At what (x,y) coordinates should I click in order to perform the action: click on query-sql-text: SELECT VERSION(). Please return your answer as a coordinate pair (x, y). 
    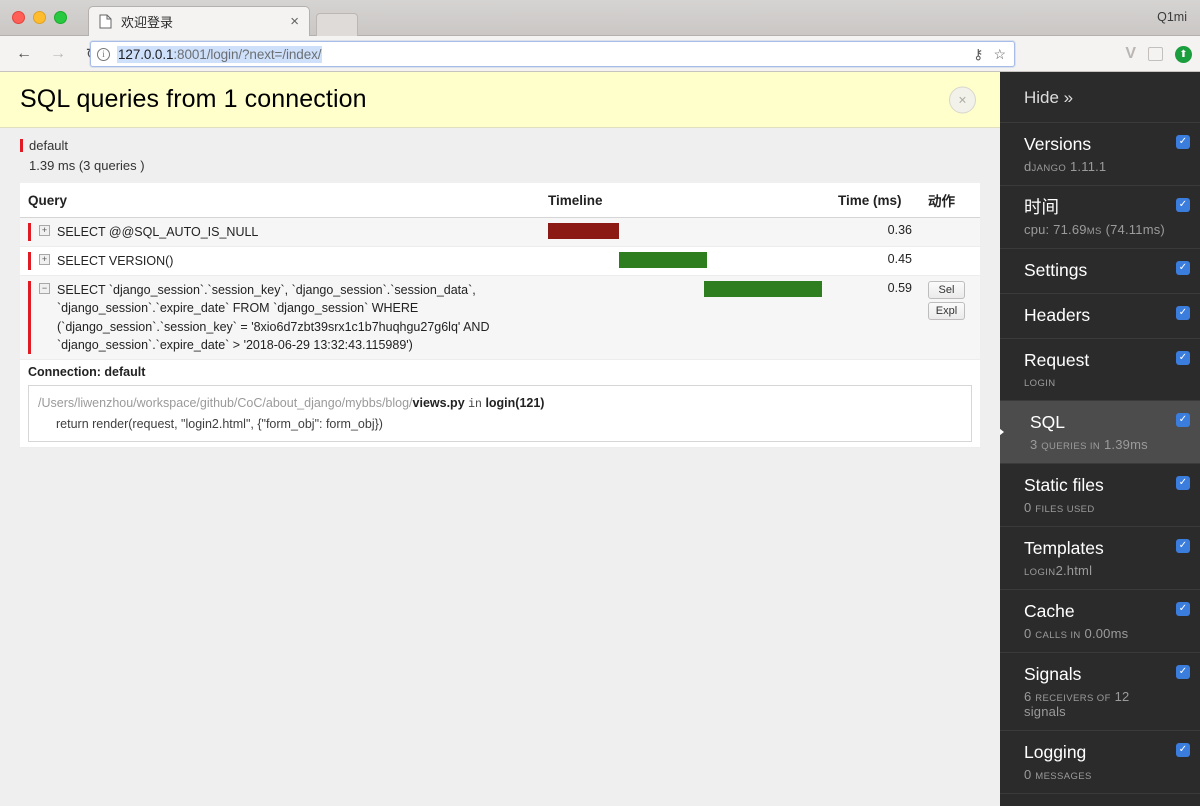
    Looking at the image, I should click on (115, 261).